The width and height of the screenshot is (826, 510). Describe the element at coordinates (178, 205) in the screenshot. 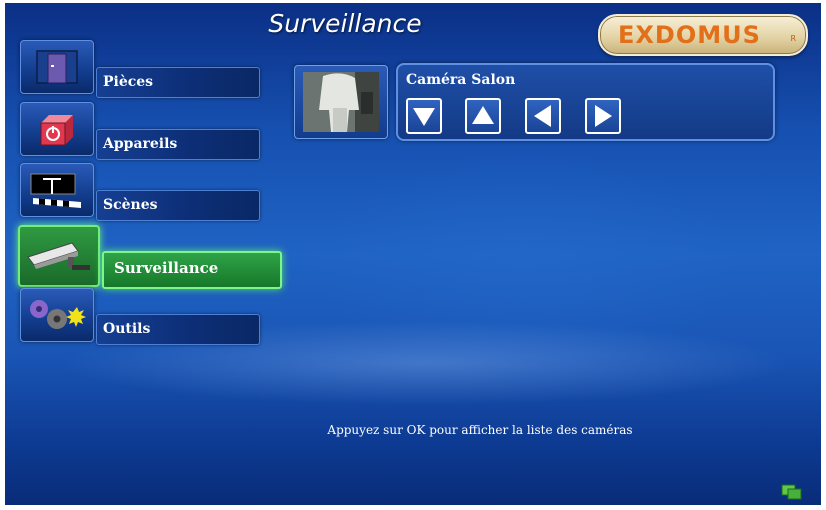

I see `nav-bar-scenes: Scènes` at that location.